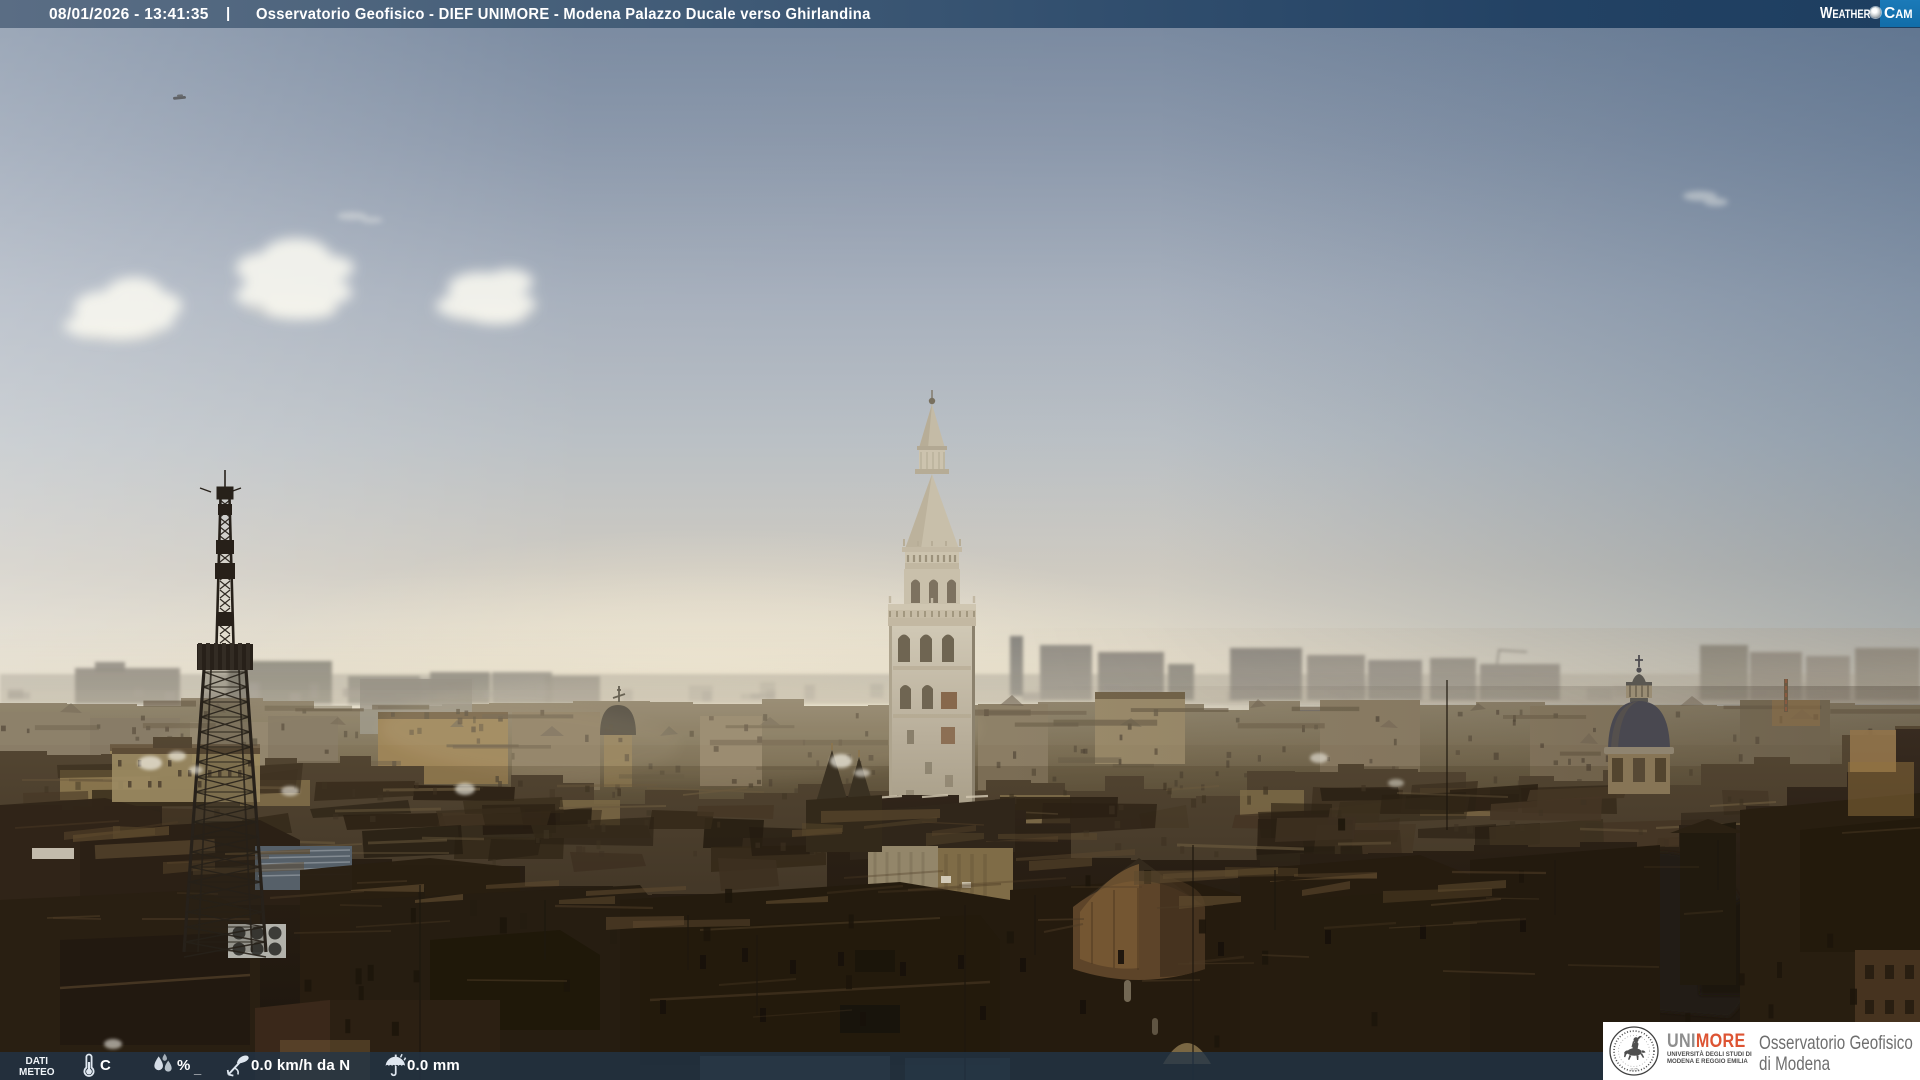 The width and height of the screenshot is (1920, 1080). I want to click on svg-text: 1175, so click(1634, 1070).